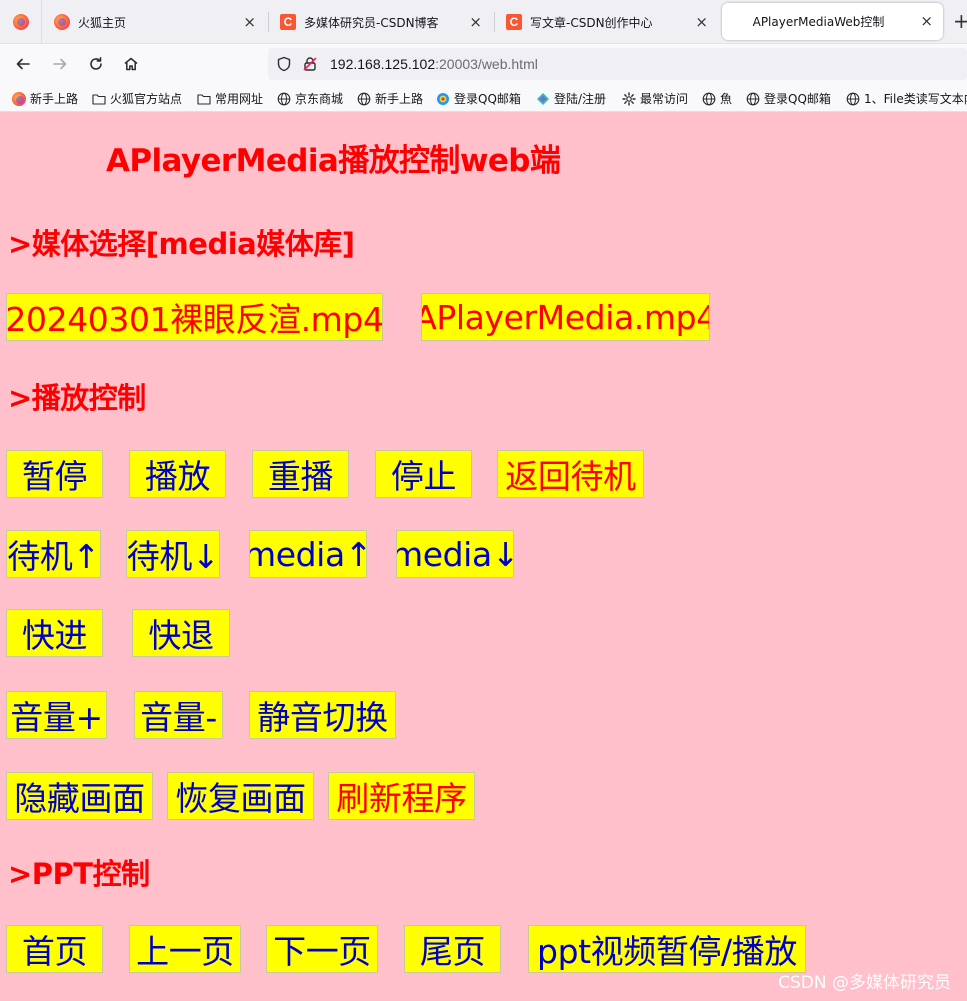  I want to click on shield-icon, so click(284, 64).